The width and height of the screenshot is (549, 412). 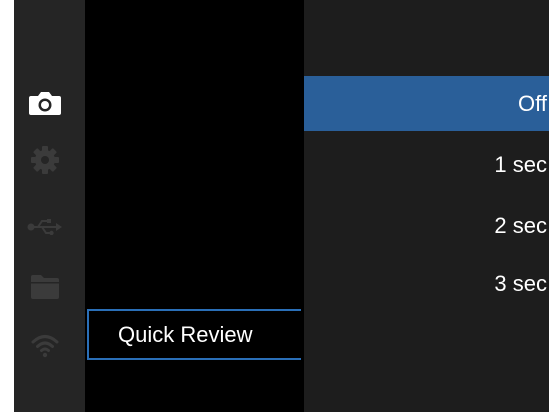 I want to click on option-3-sec: 3 sec, so click(x=426, y=283).